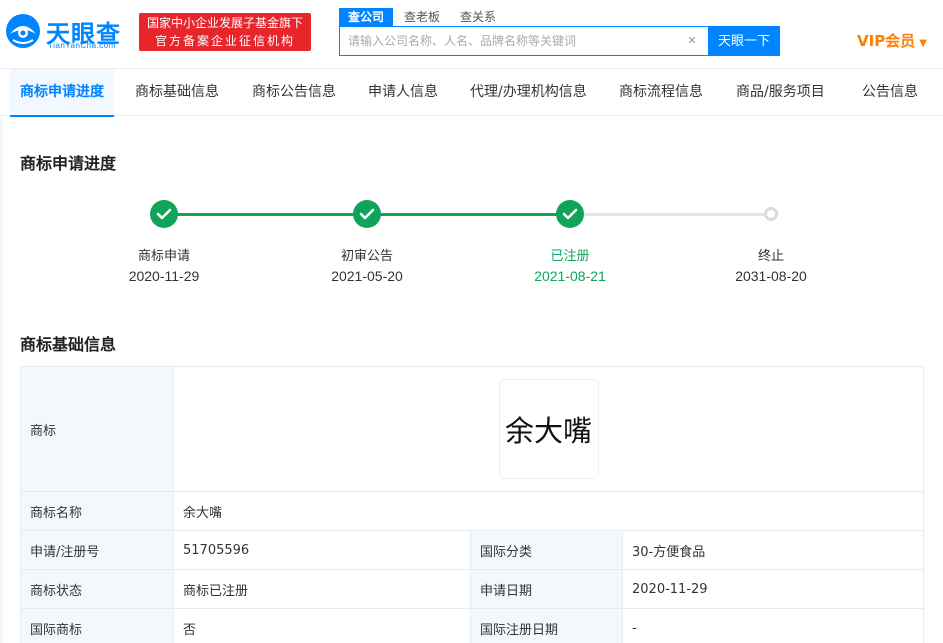 This screenshot has height=643, width=943. What do you see at coordinates (692, 41) in the screenshot?
I see `clear-icon: ✕` at bounding box center [692, 41].